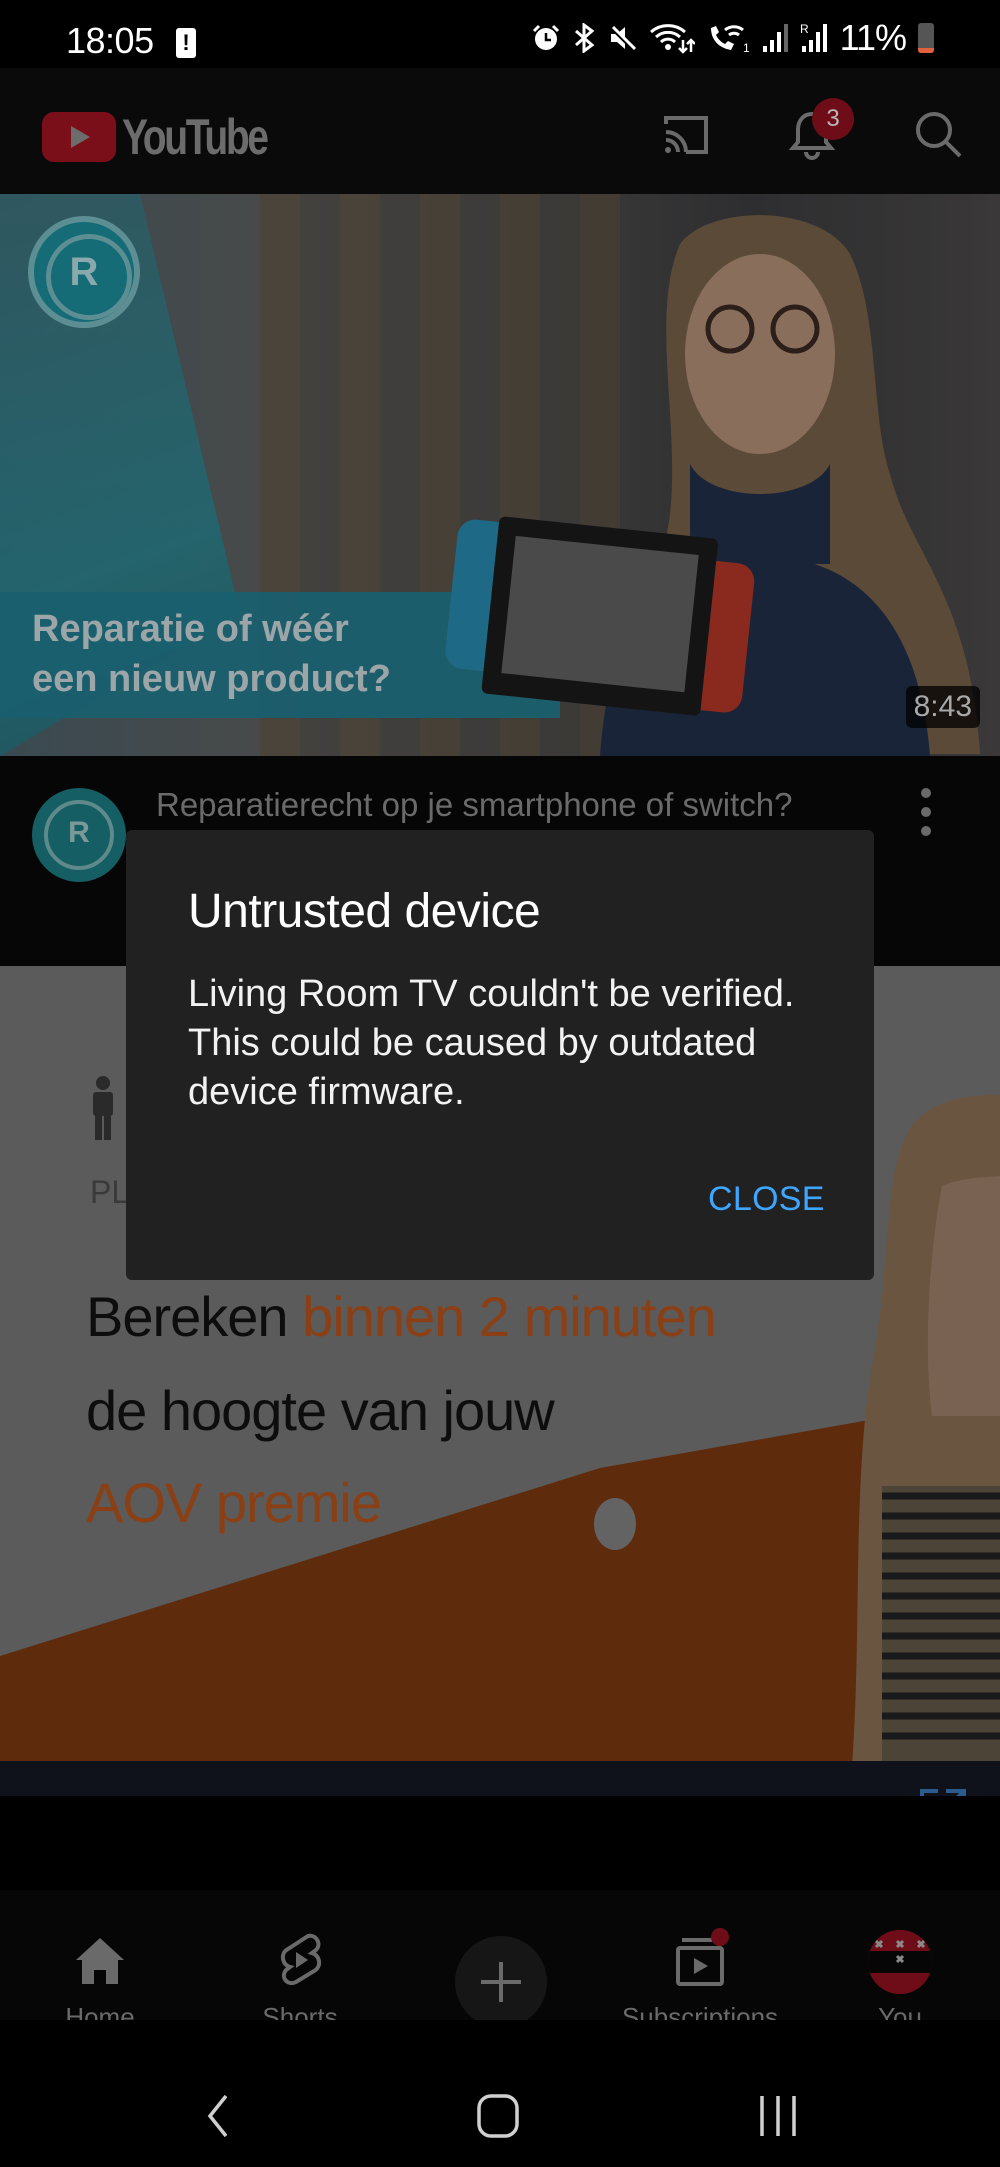 The image size is (1000, 2167). I want to click on system-nav-bar, so click(500, 2093).